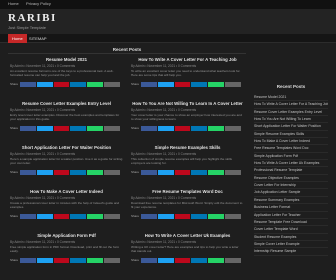 The width and height of the screenshot is (336, 280). What do you see at coordinates (291, 230) in the screenshot?
I see `sidebar-post-link: Cover Letter Template Word` at bounding box center [291, 230].